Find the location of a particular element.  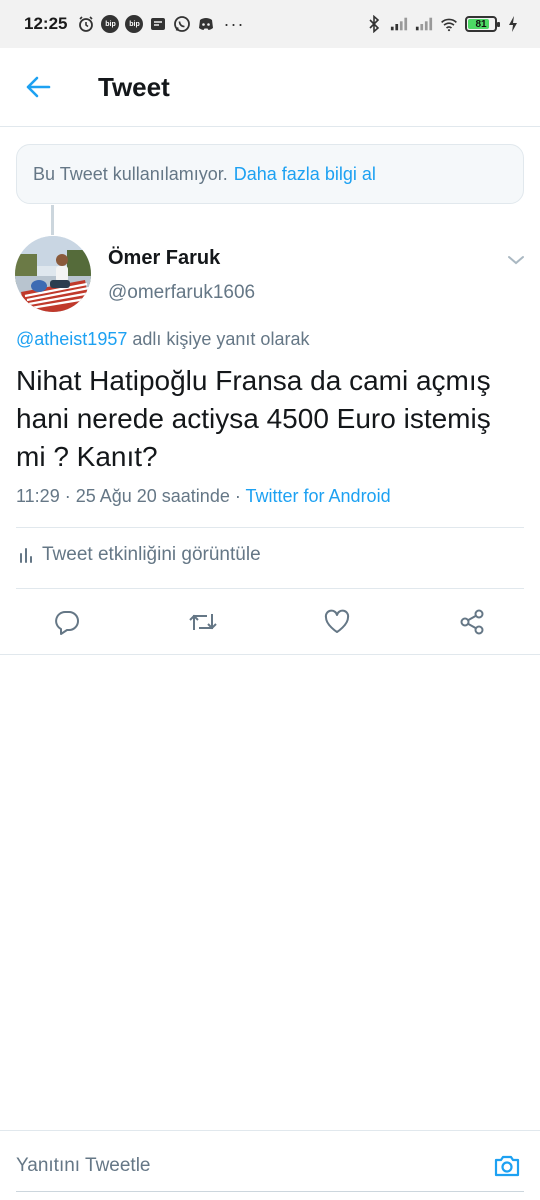

reply-context-text: adlı kişiye yanıt olarak is located at coordinates (221, 339).